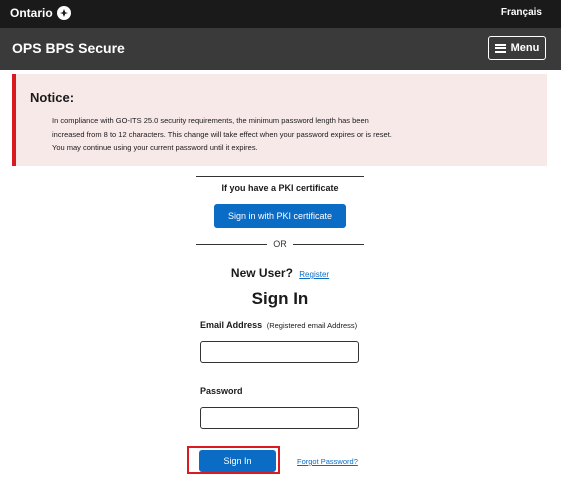 The width and height of the screenshot is (561, 491). I want to click on hamburger-icon, so click(500, 48).